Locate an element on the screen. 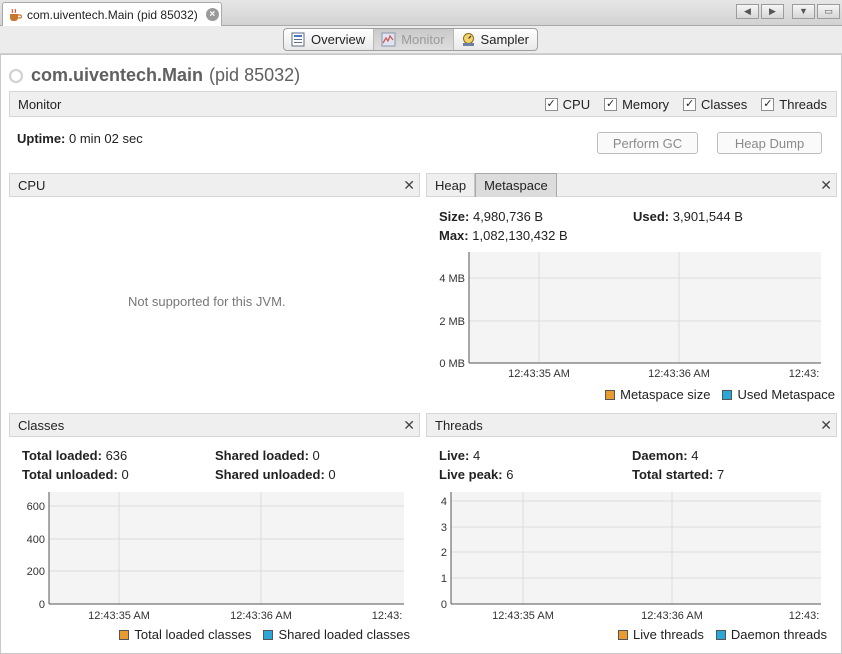 The width and height of the screenshot is (842, 654). legend-label: Used Metaspace is located at coordinates (786, 394).